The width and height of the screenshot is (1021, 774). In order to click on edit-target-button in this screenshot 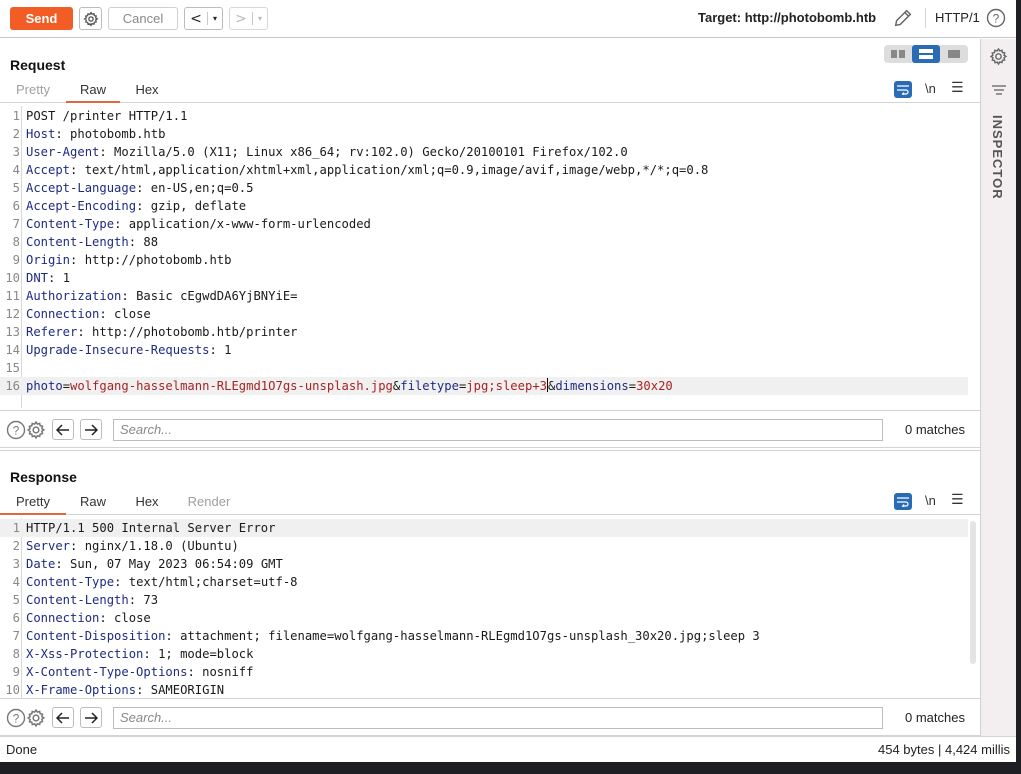, I will do `click(903, 18)`.